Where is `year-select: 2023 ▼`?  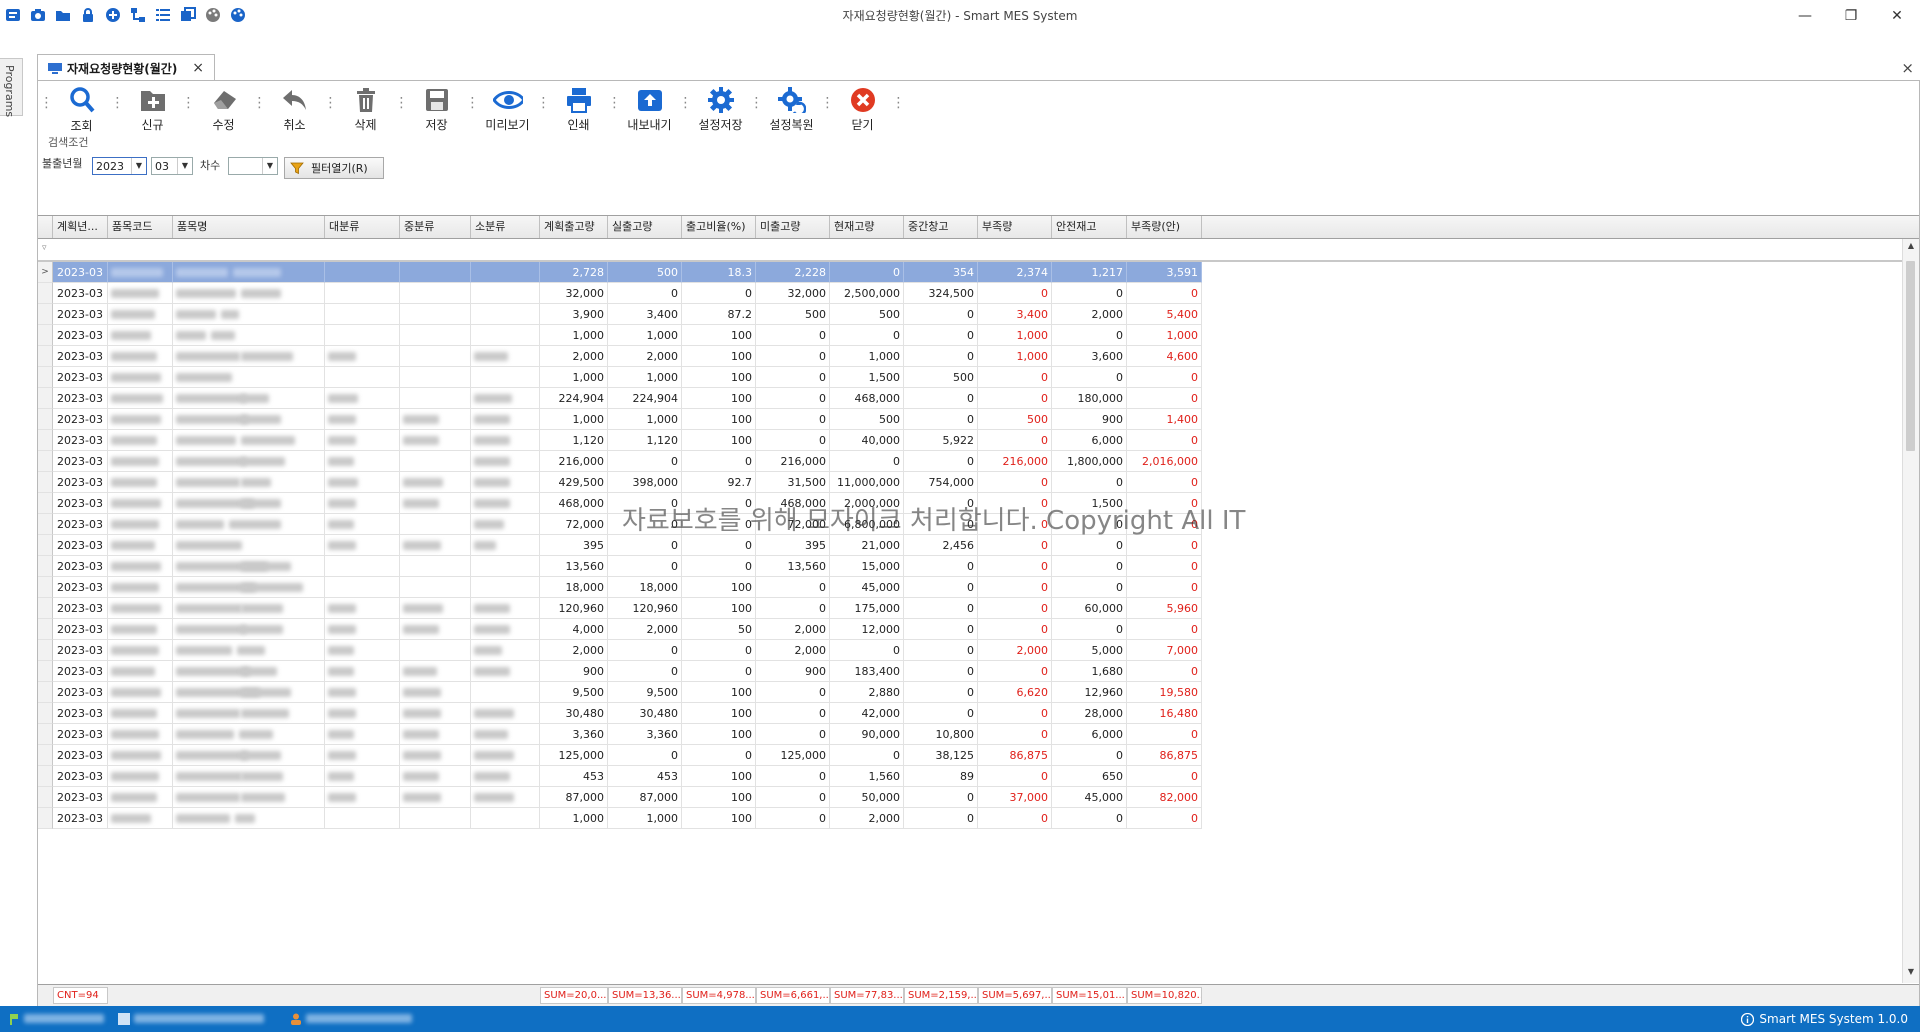
year-select: 2023 ▼ is located at coordinates (119, 166).